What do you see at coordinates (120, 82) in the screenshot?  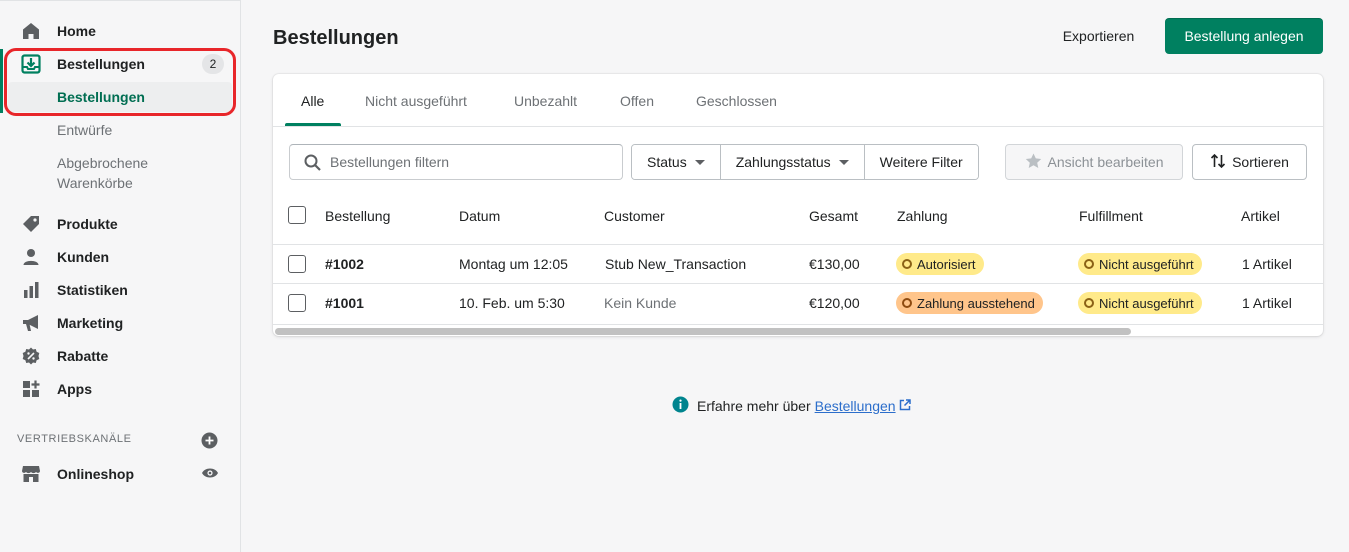 I see `highlight-annotation` at bounding box center [120, 82].